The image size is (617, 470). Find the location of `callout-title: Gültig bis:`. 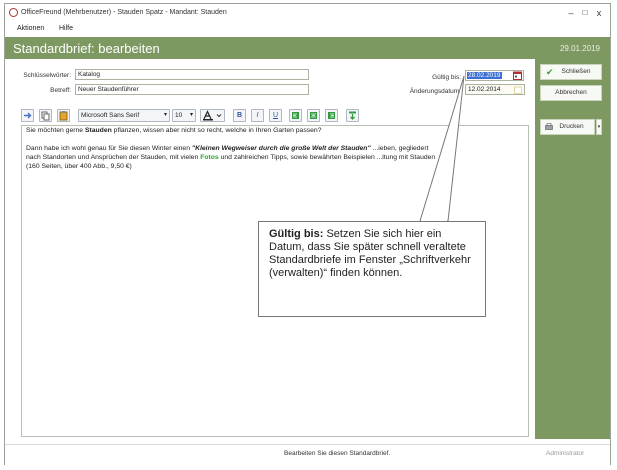

callout-title: Gültig bis: is located at coordinates (296, 234).